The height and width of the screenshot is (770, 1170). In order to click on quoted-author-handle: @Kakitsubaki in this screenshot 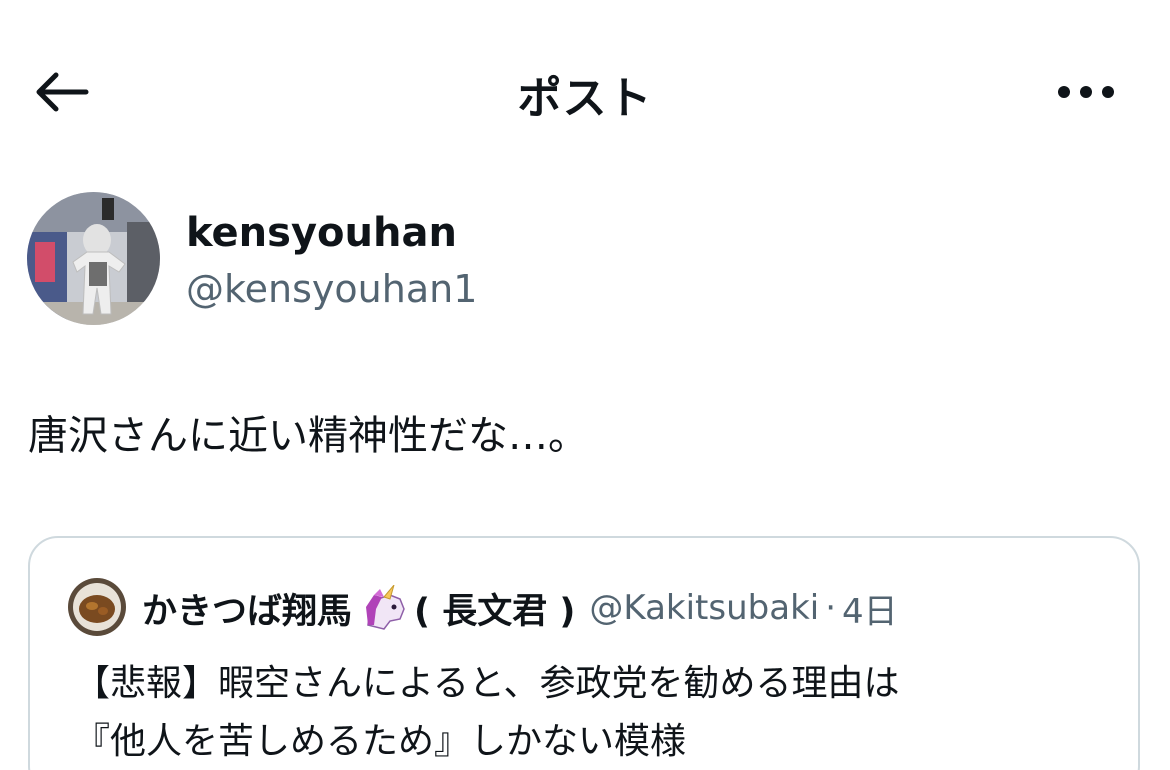, I will do `click(704, 608)`.